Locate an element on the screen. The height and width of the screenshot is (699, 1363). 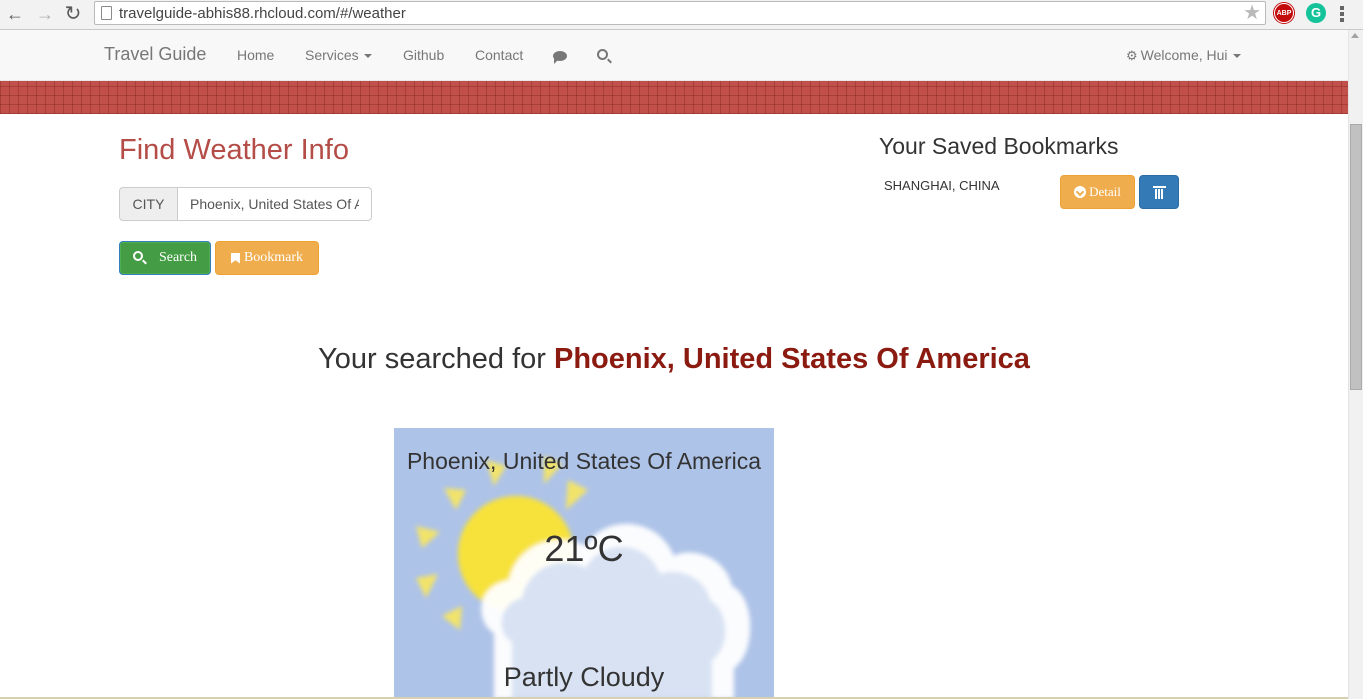
bookmark-button: Bookmark is located at coordinates (267, 258).